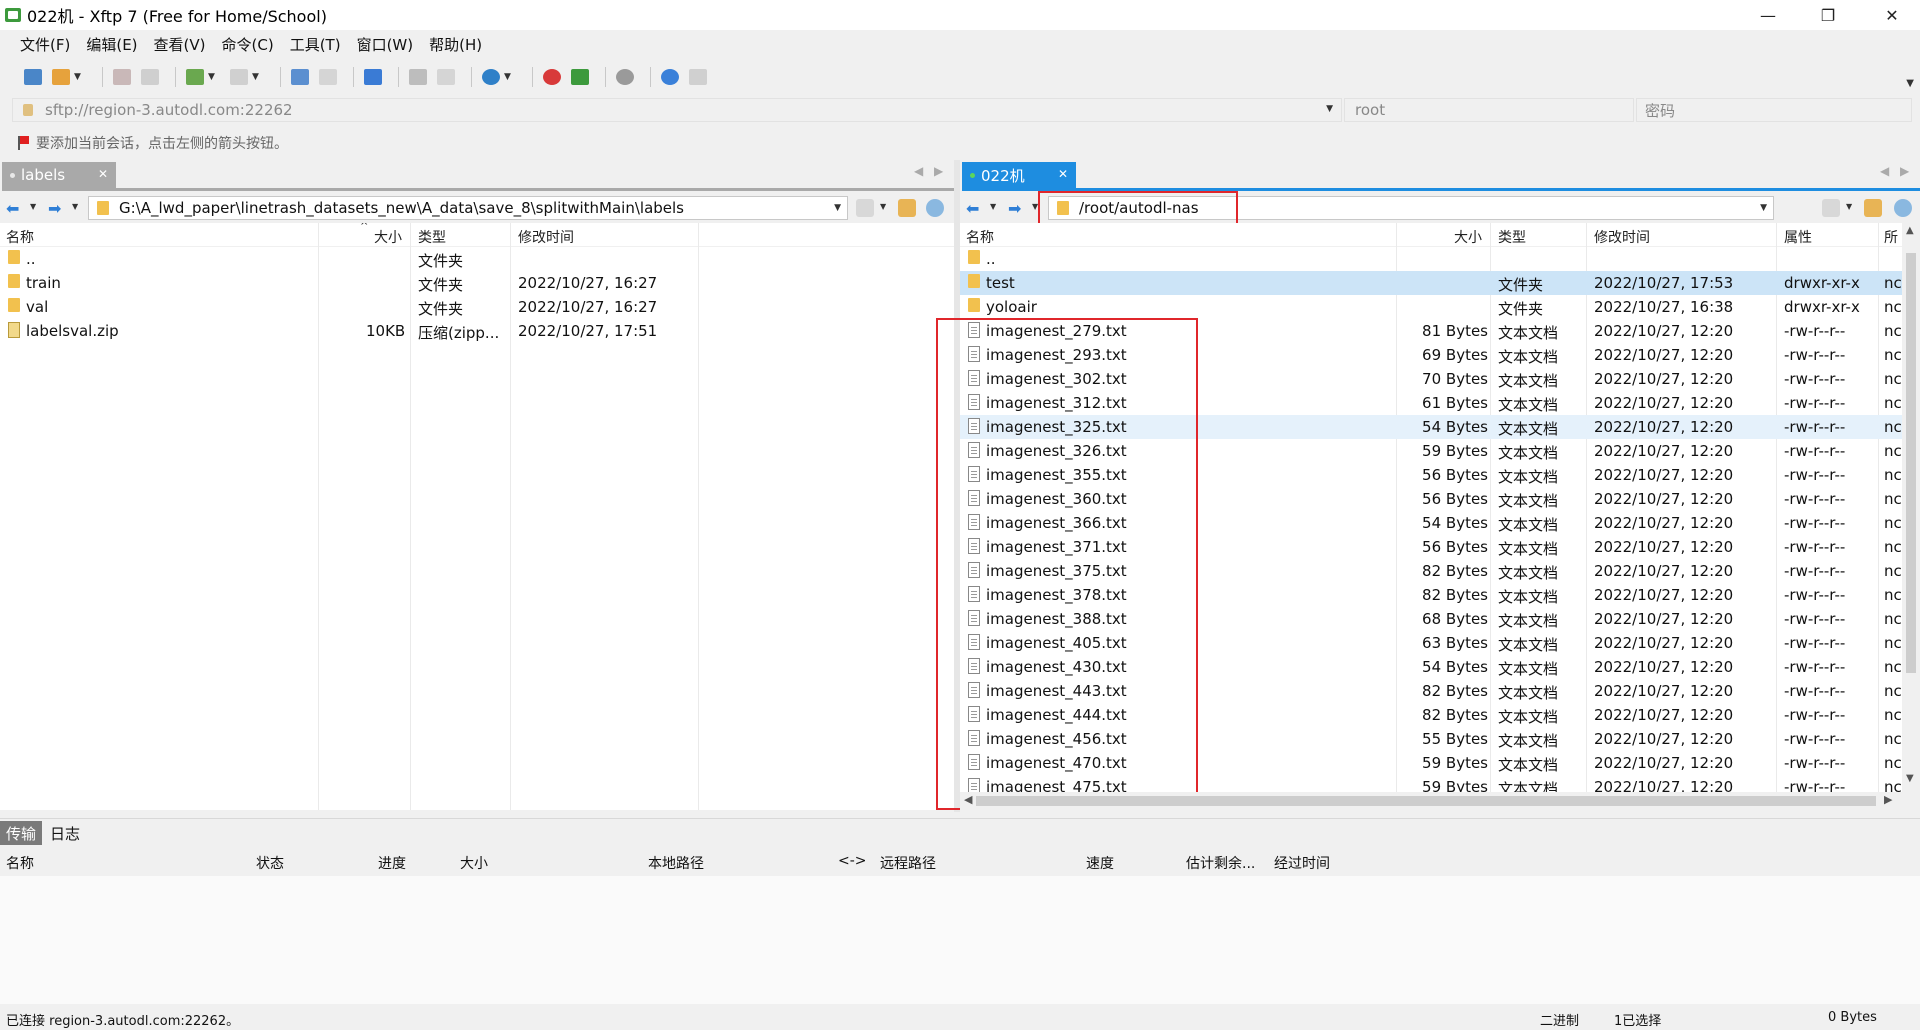 This screenshot has width=1920, height=1030. What do you see at coordinates (993, 206) in the screenshot?
I see `back-dropdown-icon: ▼` at bounding box center [993, 206].